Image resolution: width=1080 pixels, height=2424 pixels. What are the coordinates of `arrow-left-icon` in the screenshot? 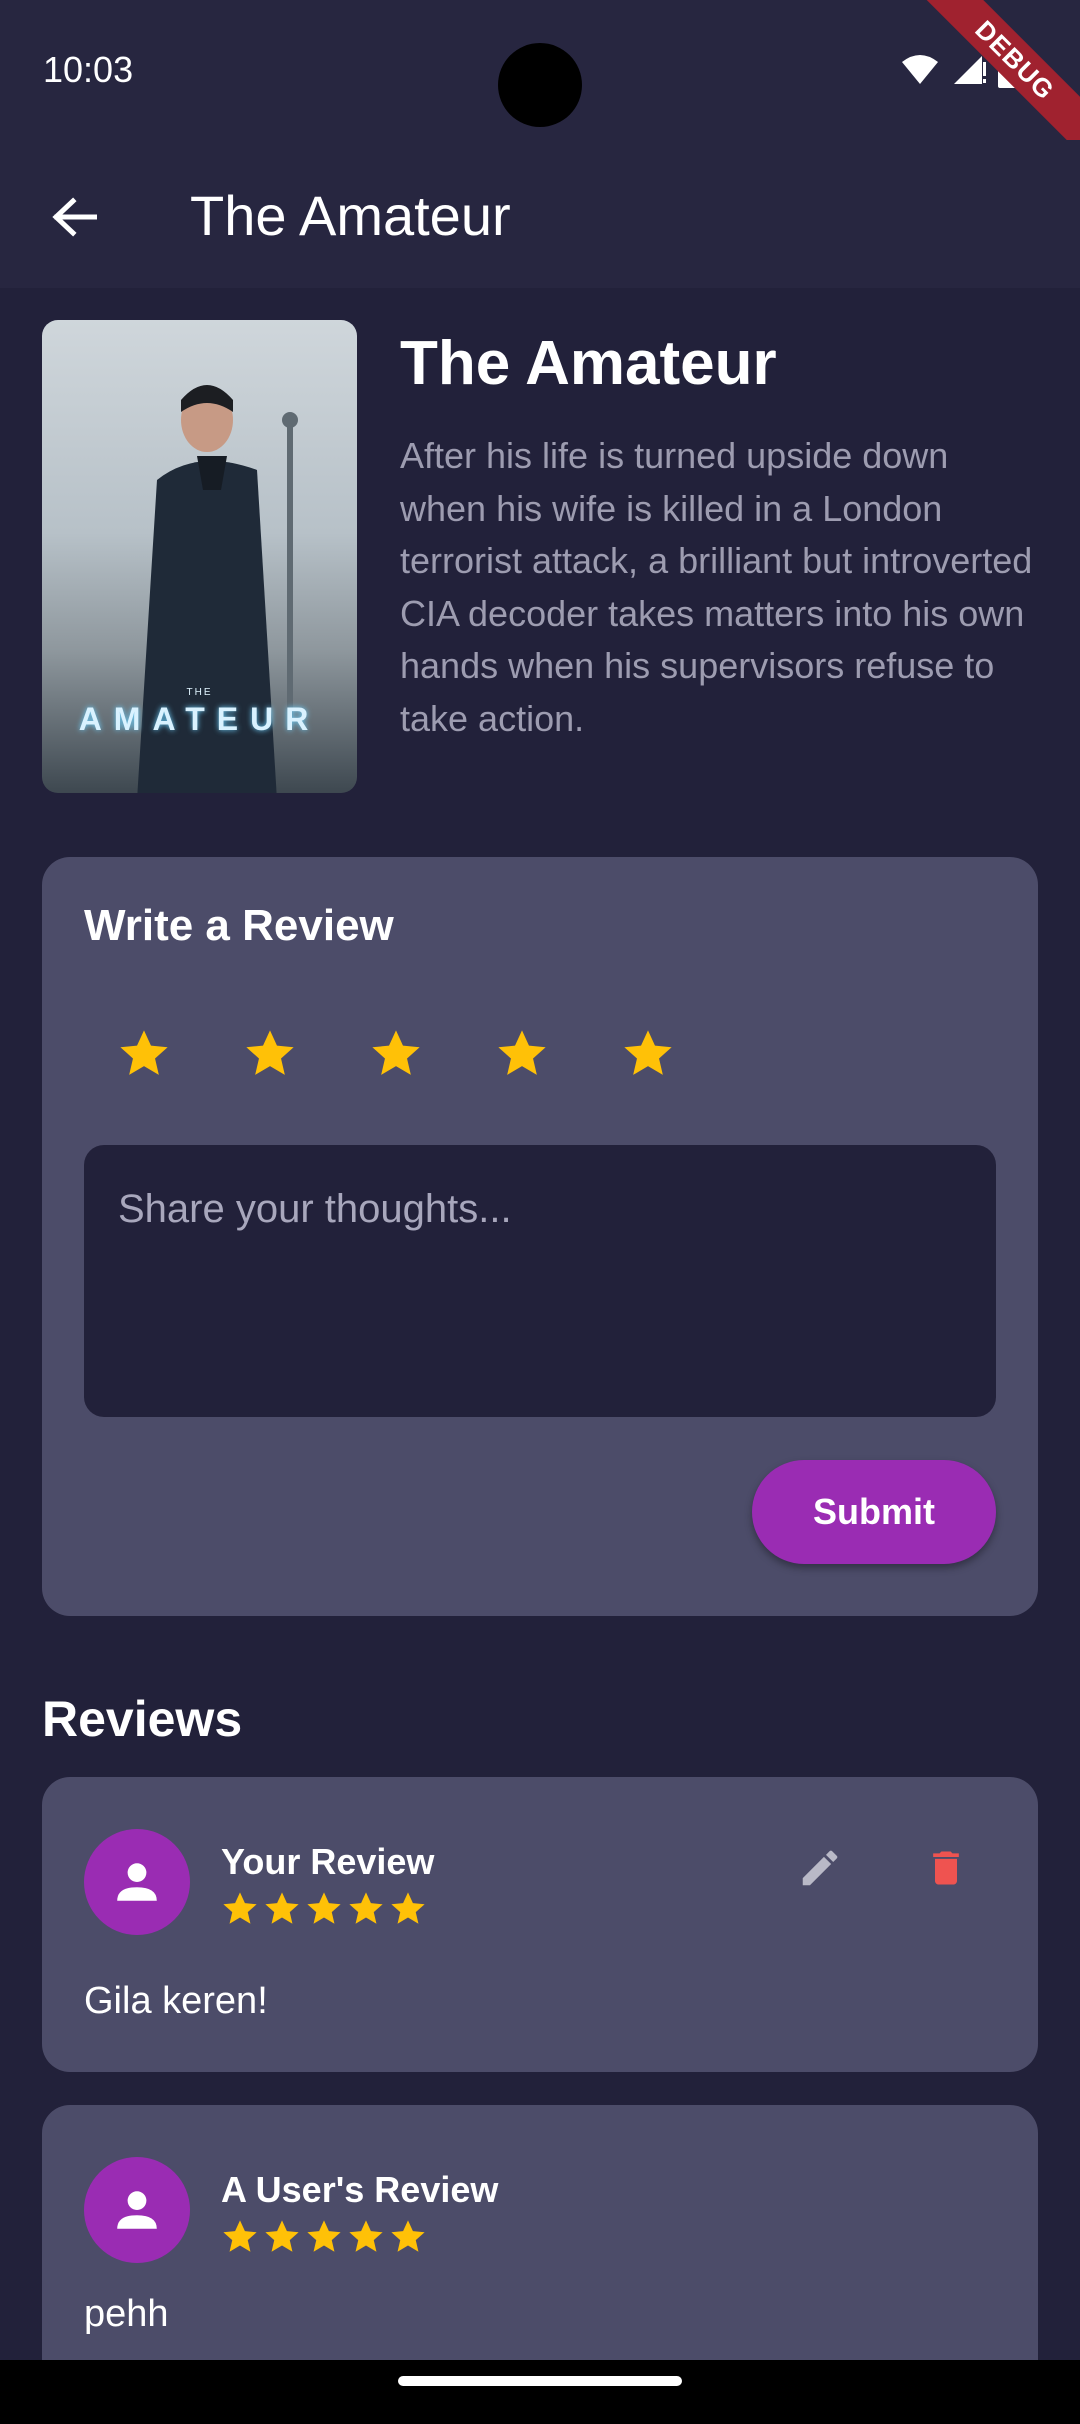 It's located at (74, 217).